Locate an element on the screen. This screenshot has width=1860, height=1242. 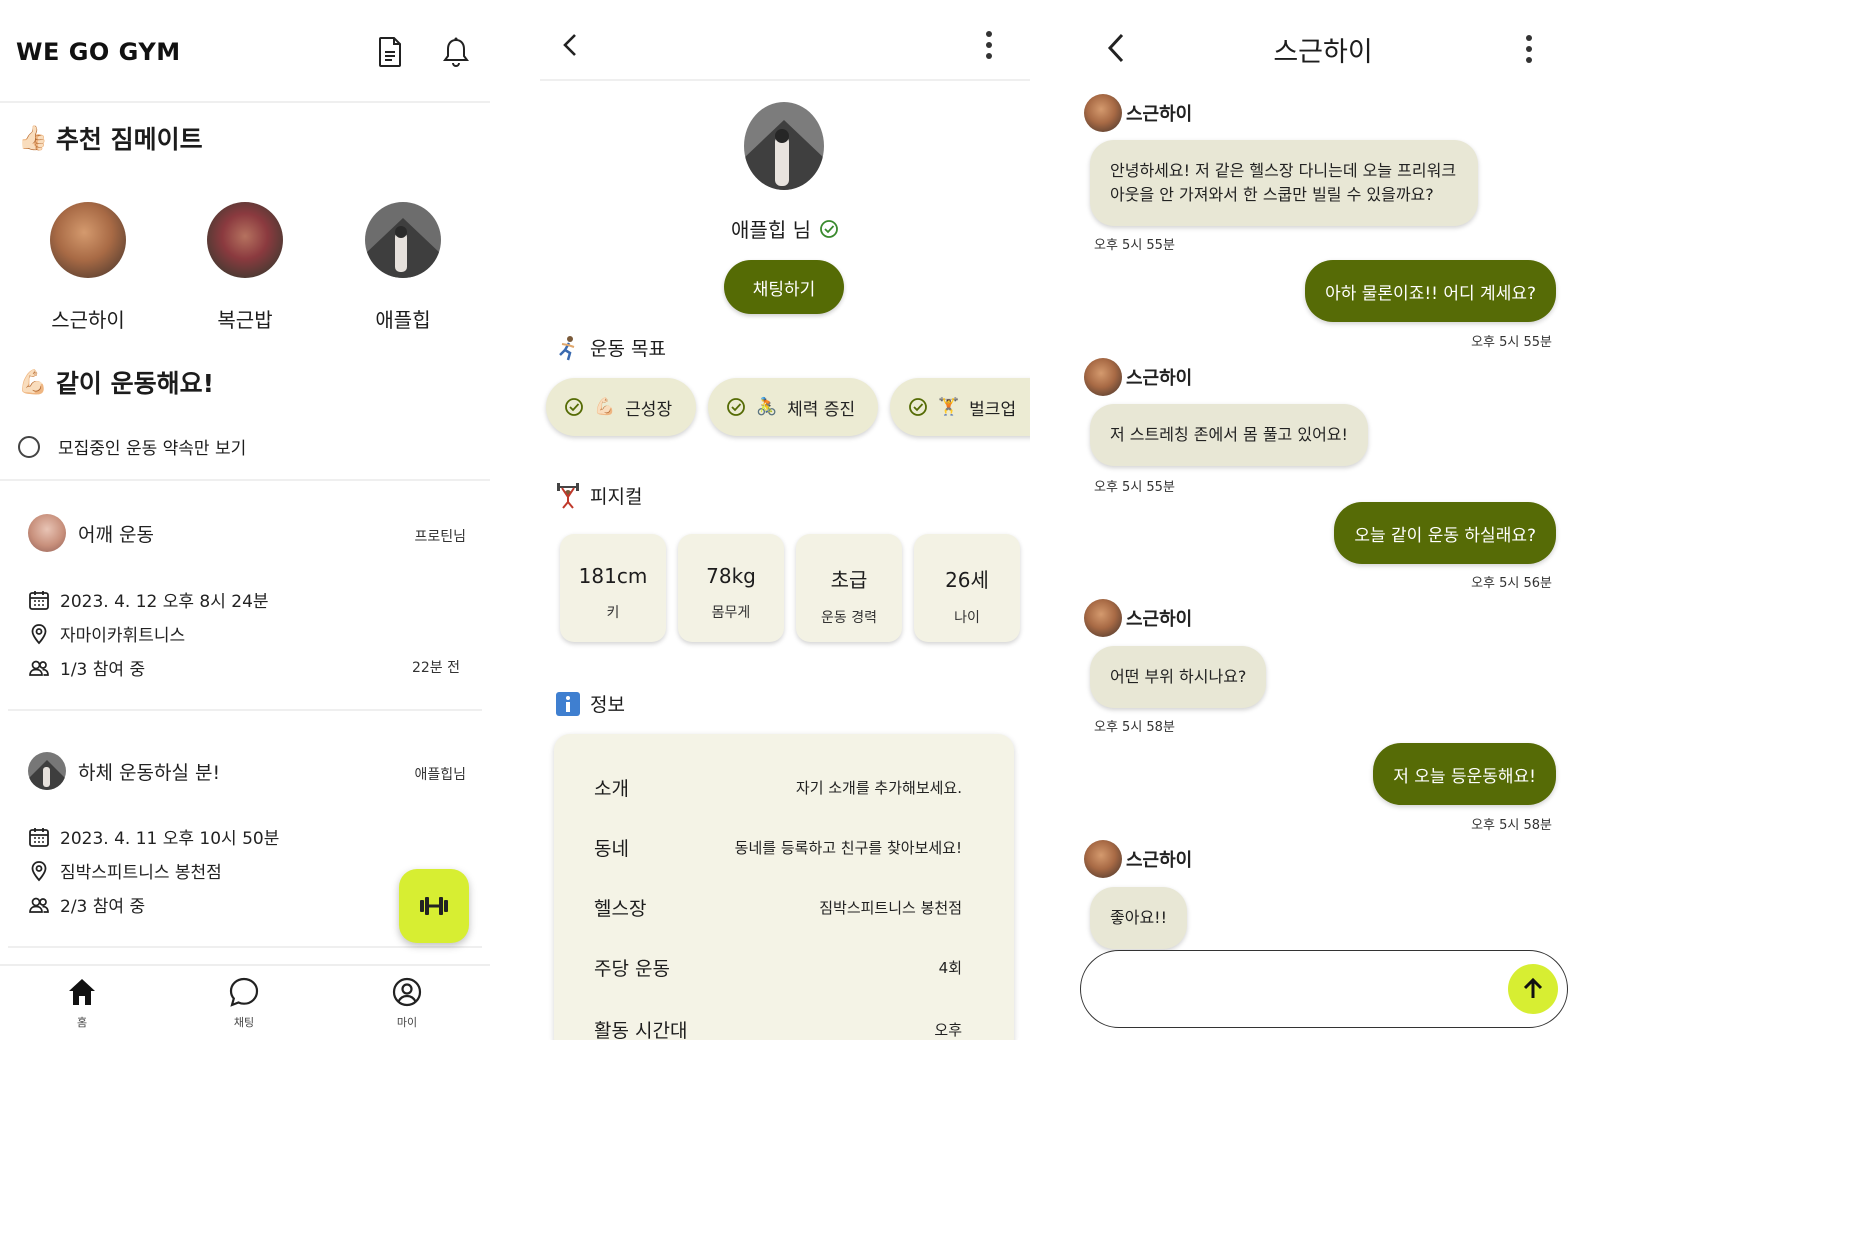
post-datetime: 2023. 4. 11 오후 10시 50분 is located at coordinates (153, 836).